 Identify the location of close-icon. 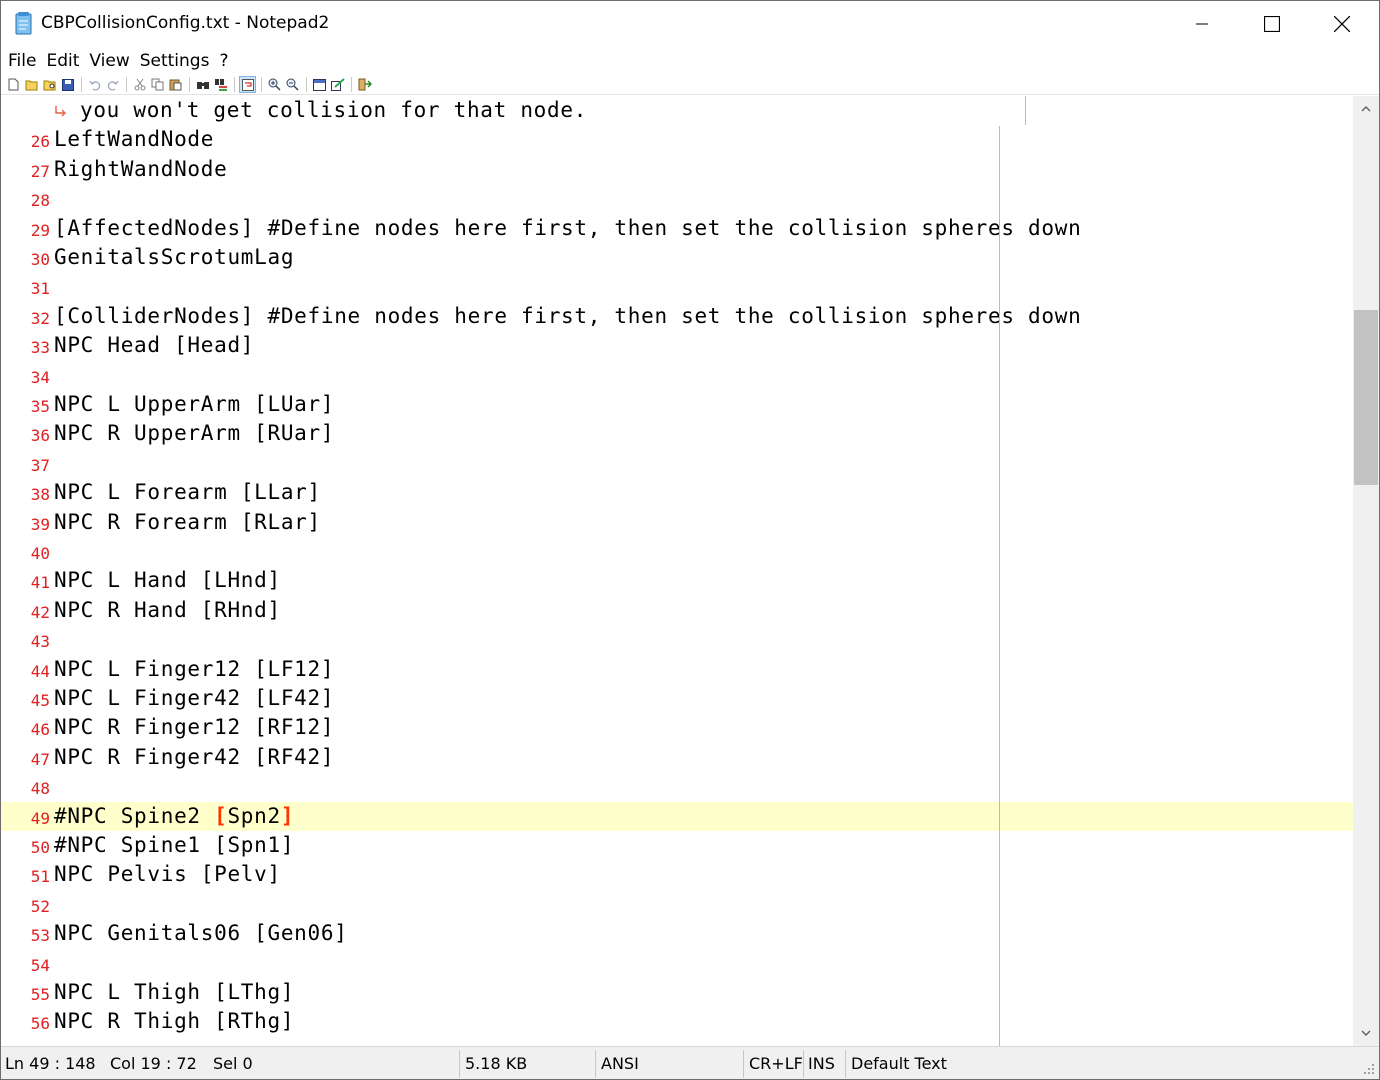
(1342, 24).